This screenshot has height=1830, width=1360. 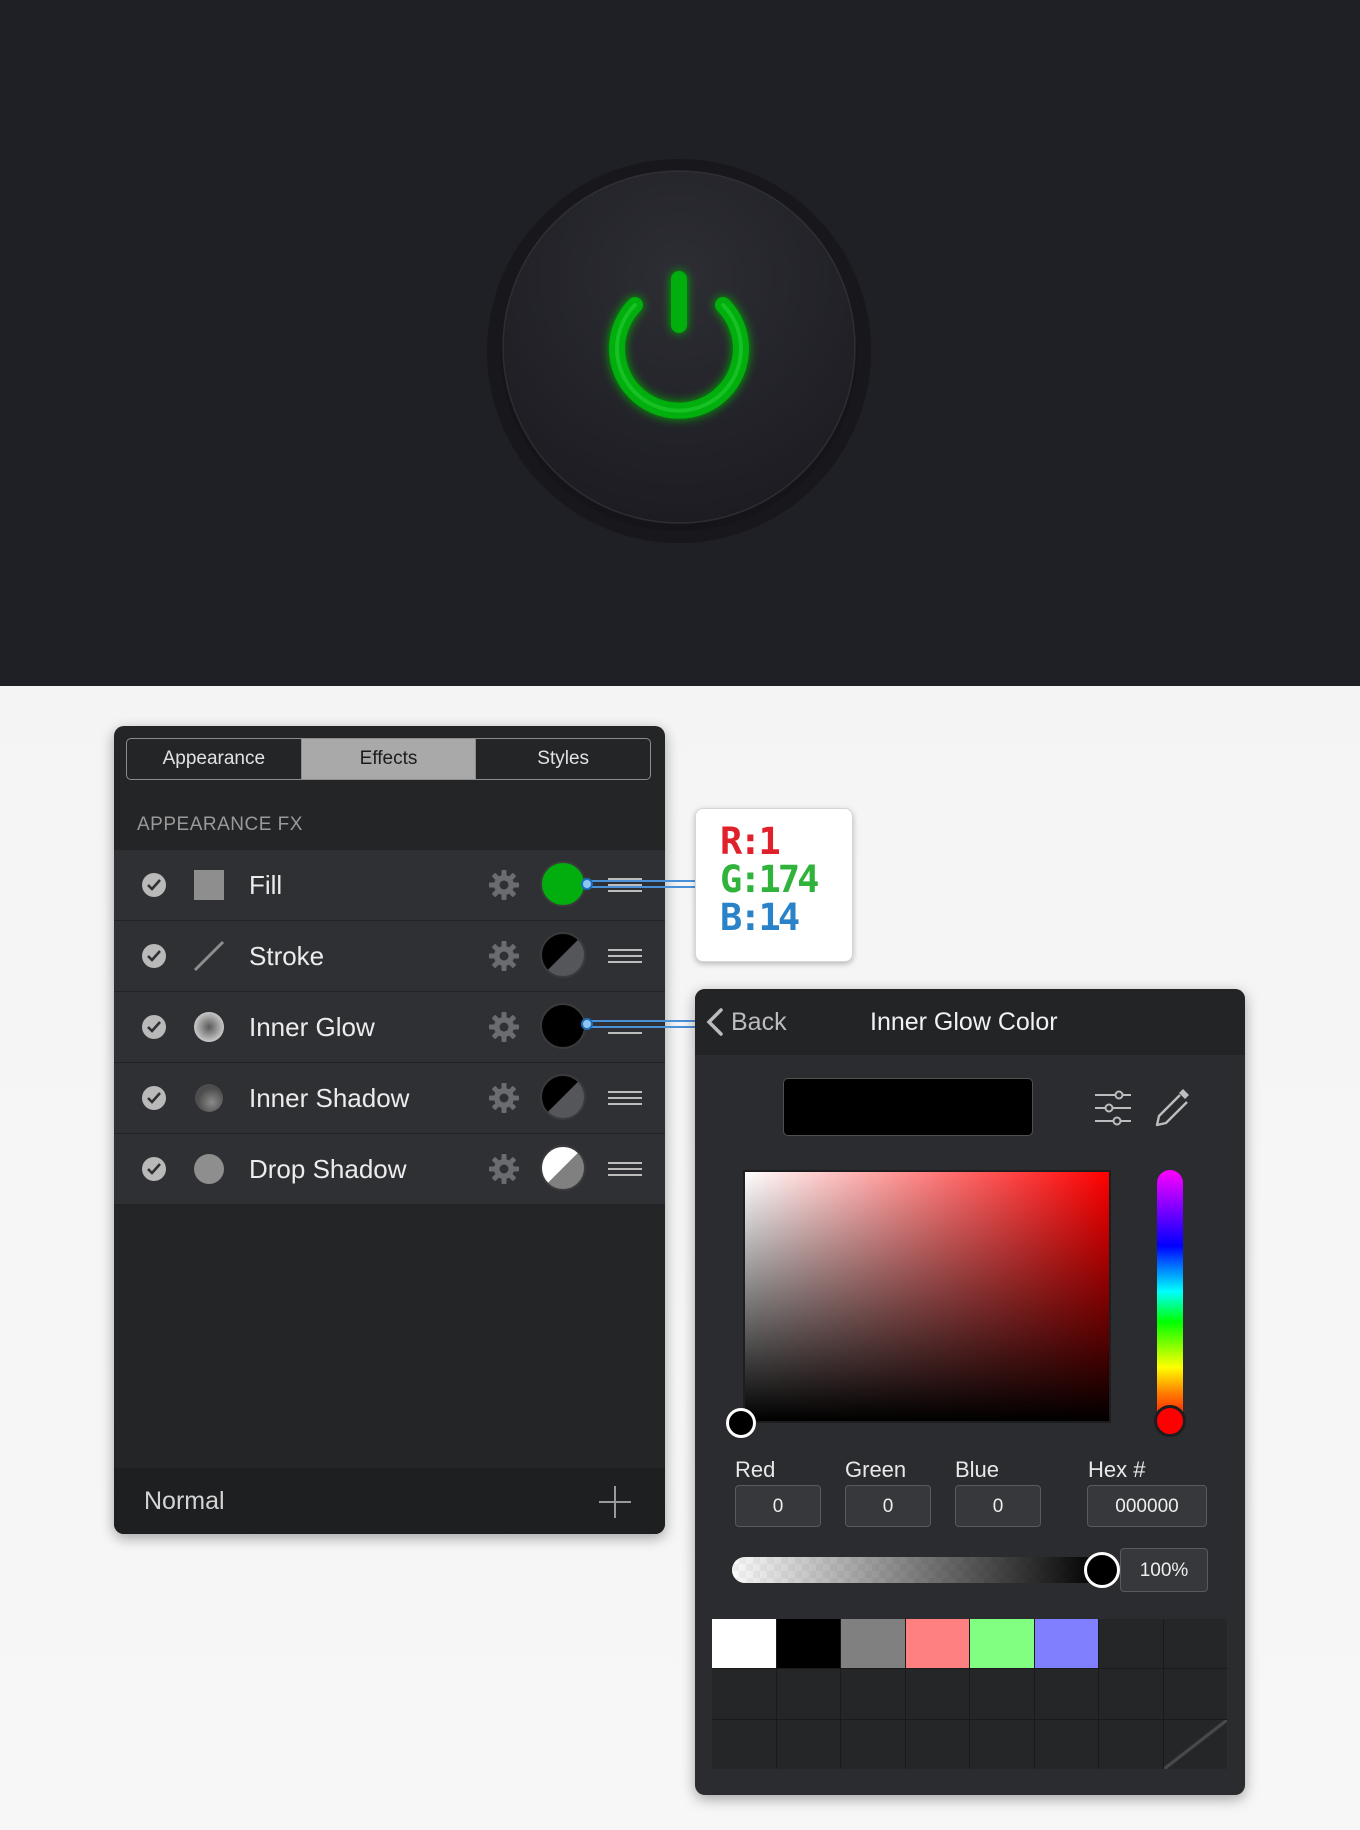 What do you see at coordinates (750, 841) in the screenshot?
I see `red-value-label: R:1` at bounding box center [750, 841].